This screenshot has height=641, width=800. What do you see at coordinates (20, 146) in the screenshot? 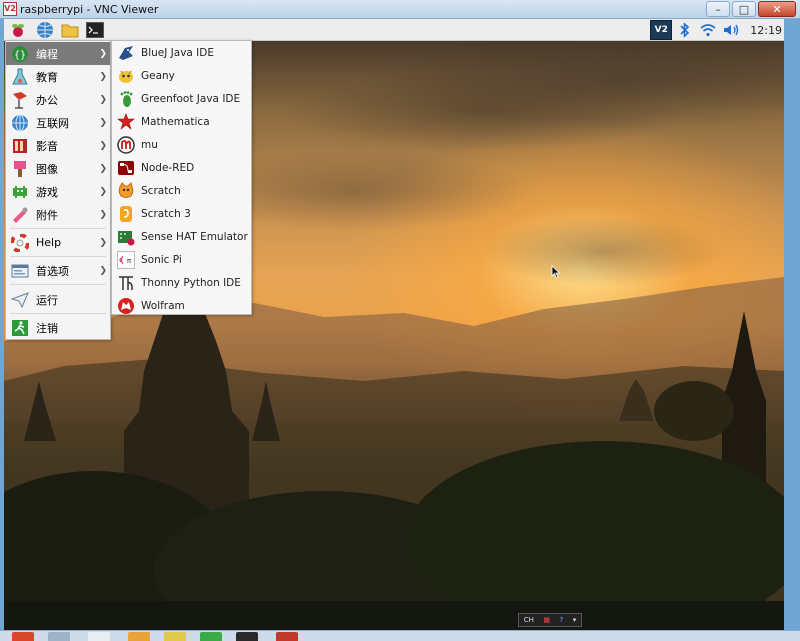
I see `film-icon` at bounding box center [20, 146].